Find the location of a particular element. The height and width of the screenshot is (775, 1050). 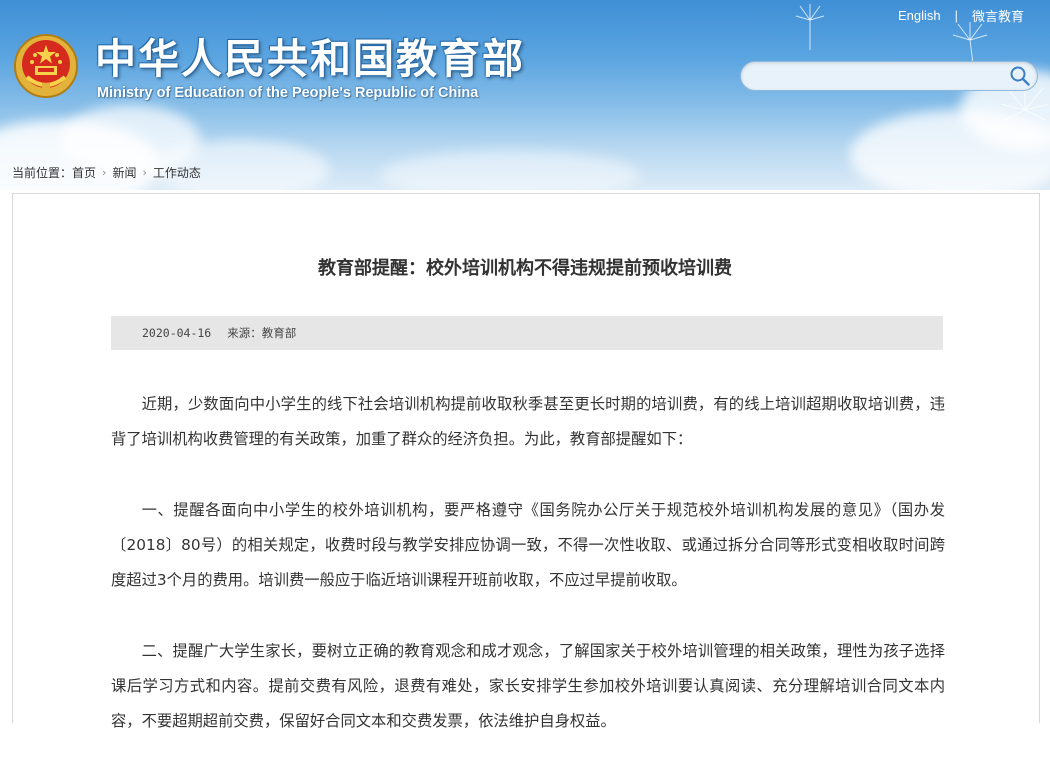

search-box is located at coordinates (889, 76).